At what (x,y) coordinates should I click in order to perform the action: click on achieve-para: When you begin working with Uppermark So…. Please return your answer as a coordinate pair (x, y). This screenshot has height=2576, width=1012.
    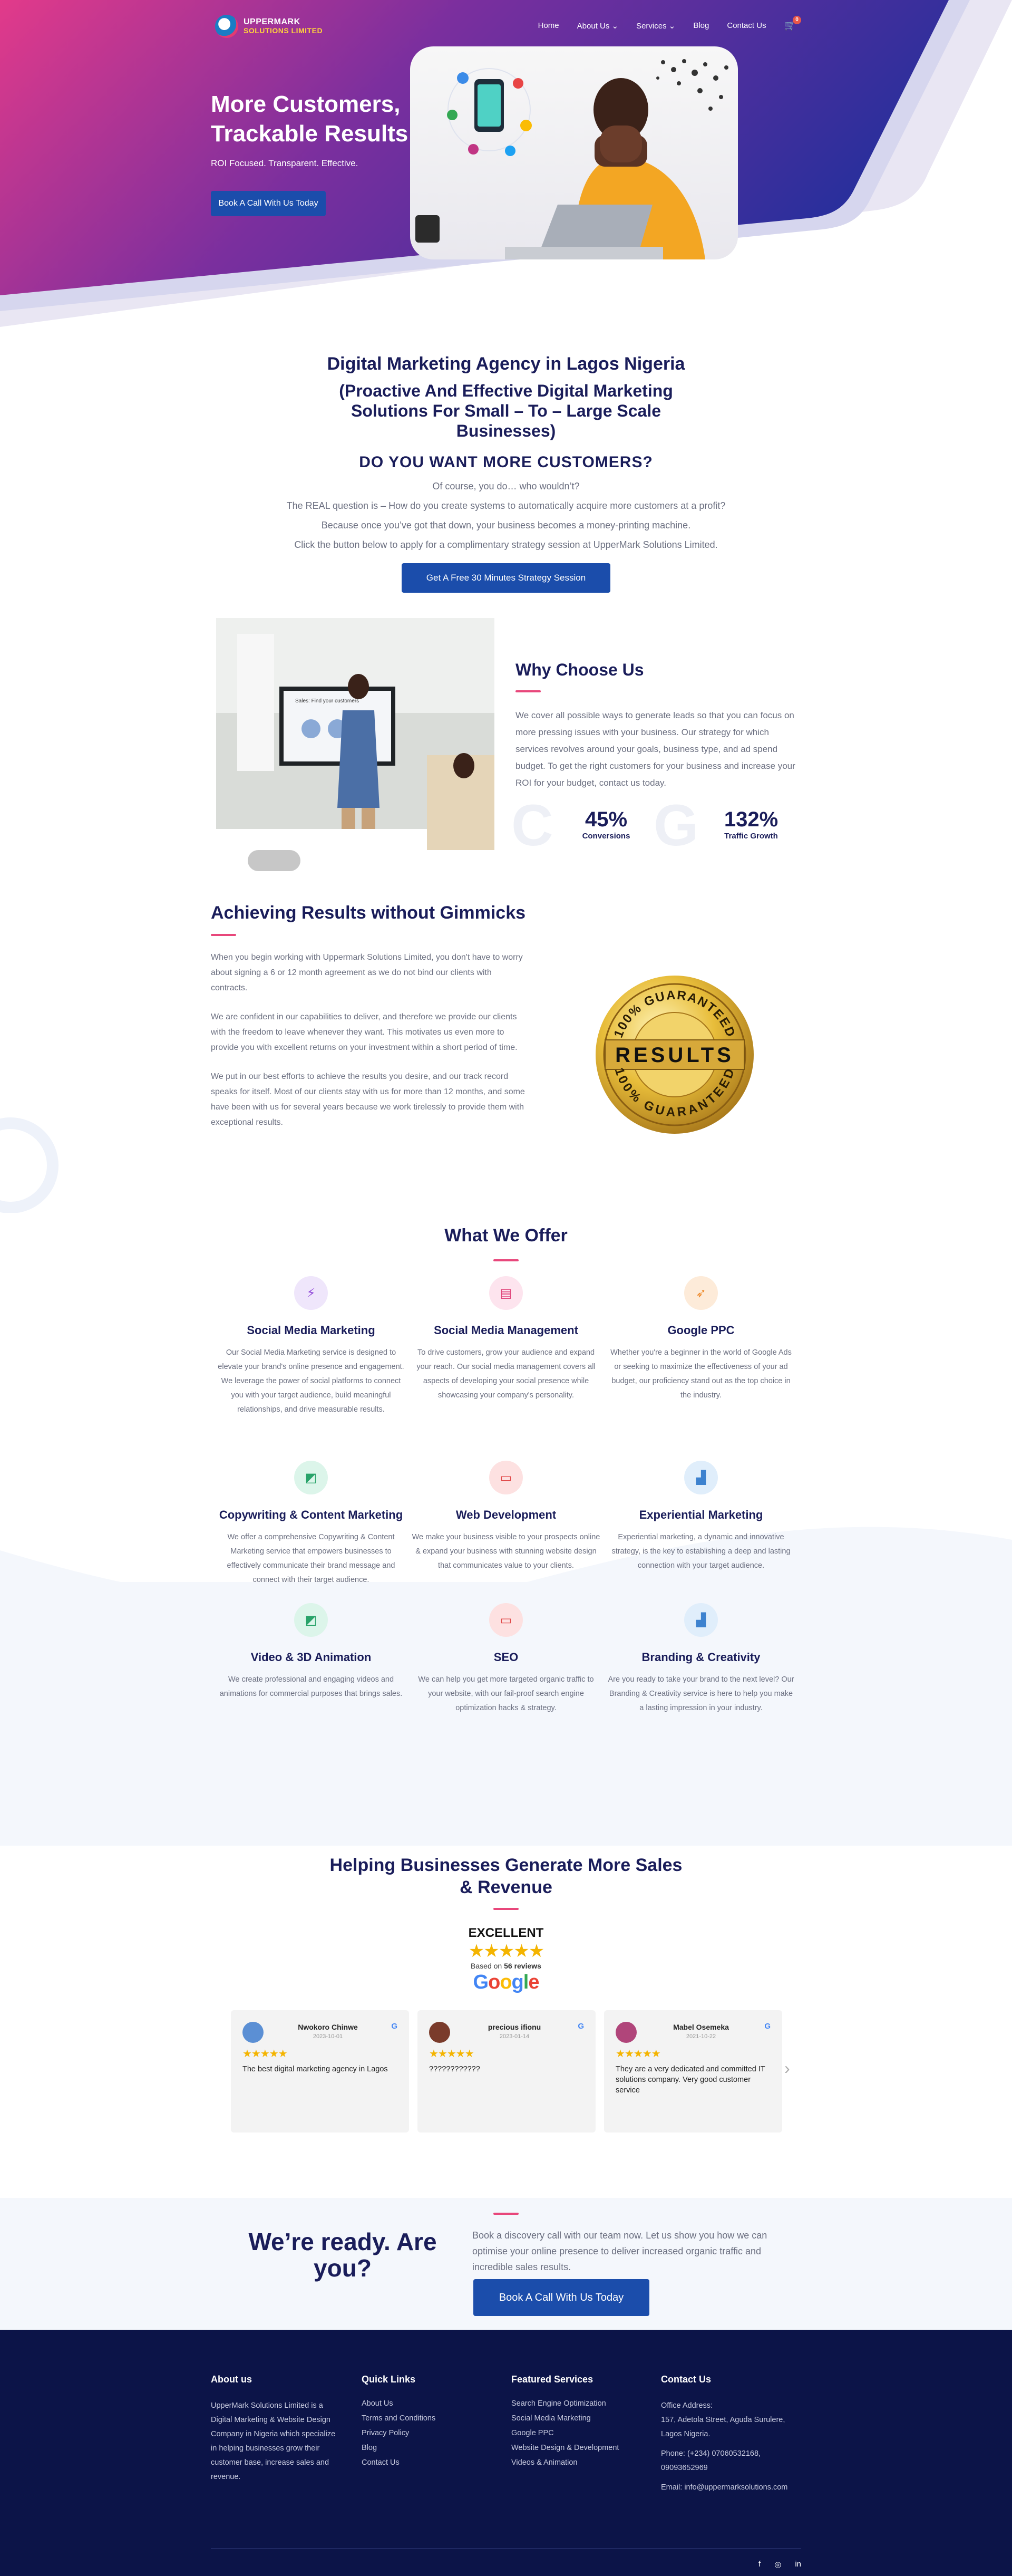
    Looking at the image, I should click on (367, 972).